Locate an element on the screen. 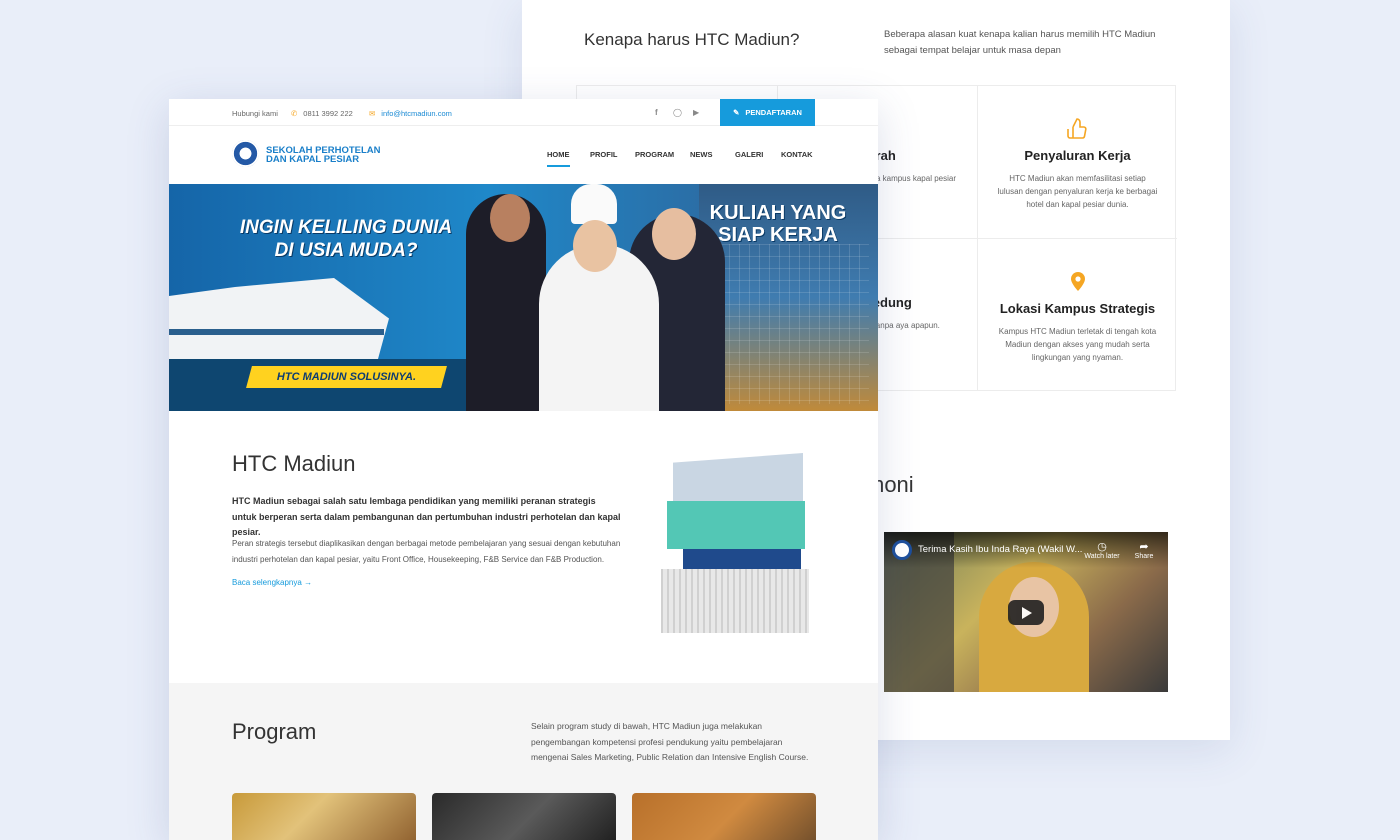 This screenshot has width=1400, height=840. program-title: Program is located at coordinates (274, 731).